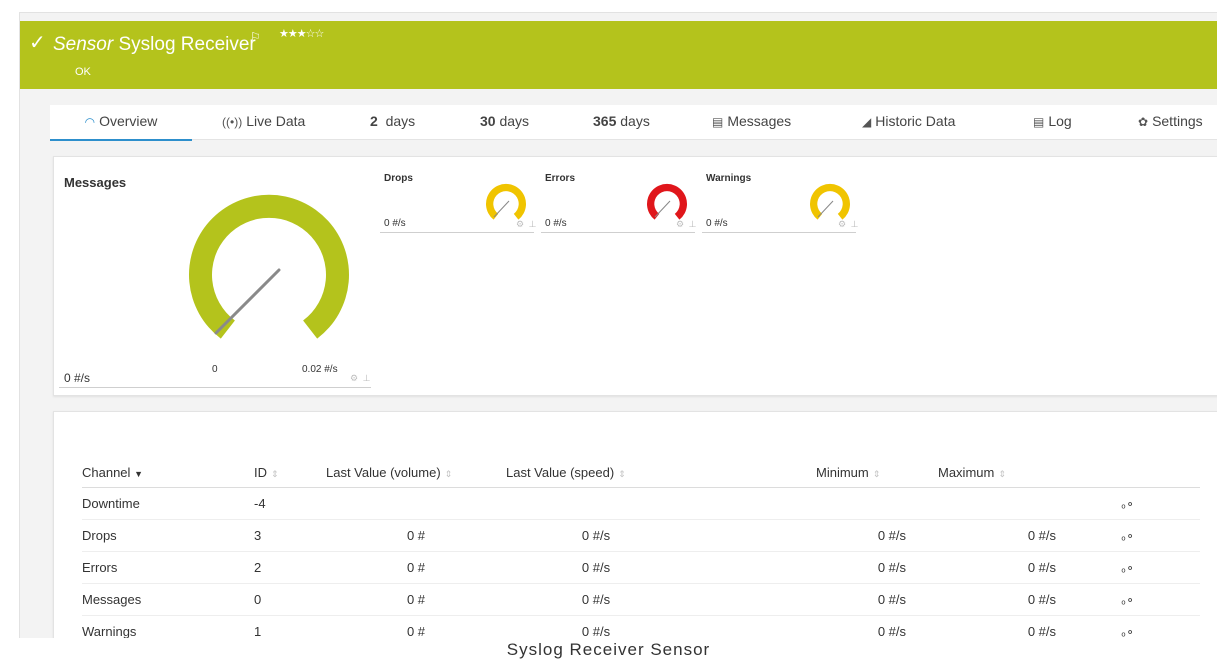  I want to click on column-header-speed: Last Value (speed) ⇕, so click(596, 472).